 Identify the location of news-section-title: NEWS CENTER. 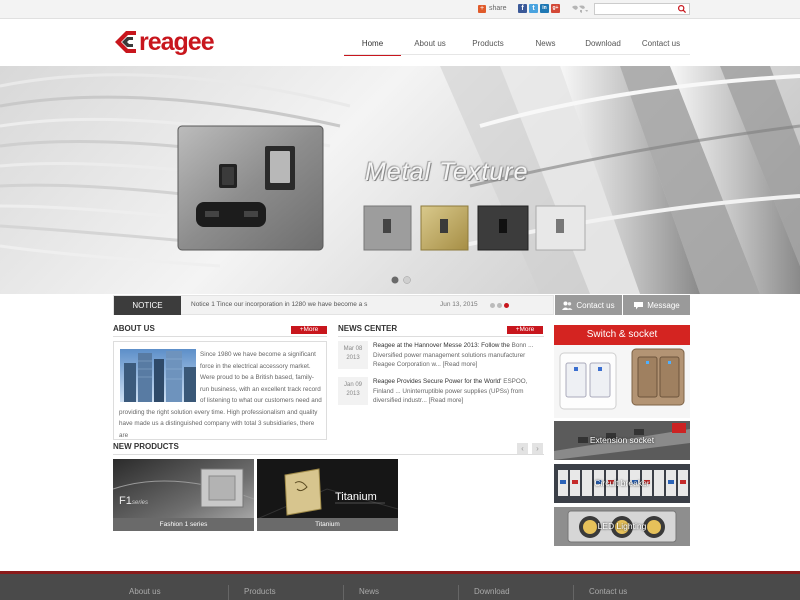
(368, 328).